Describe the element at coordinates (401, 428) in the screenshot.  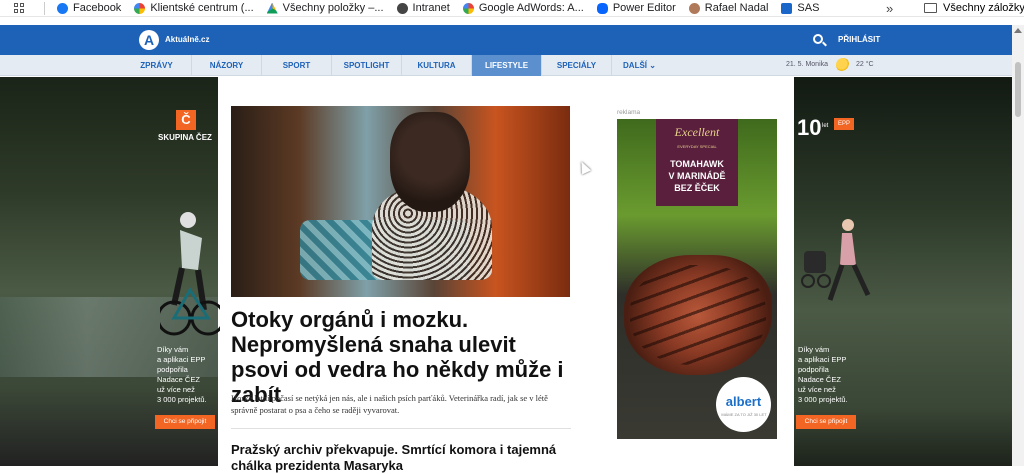
I see `article-divider` at that location.